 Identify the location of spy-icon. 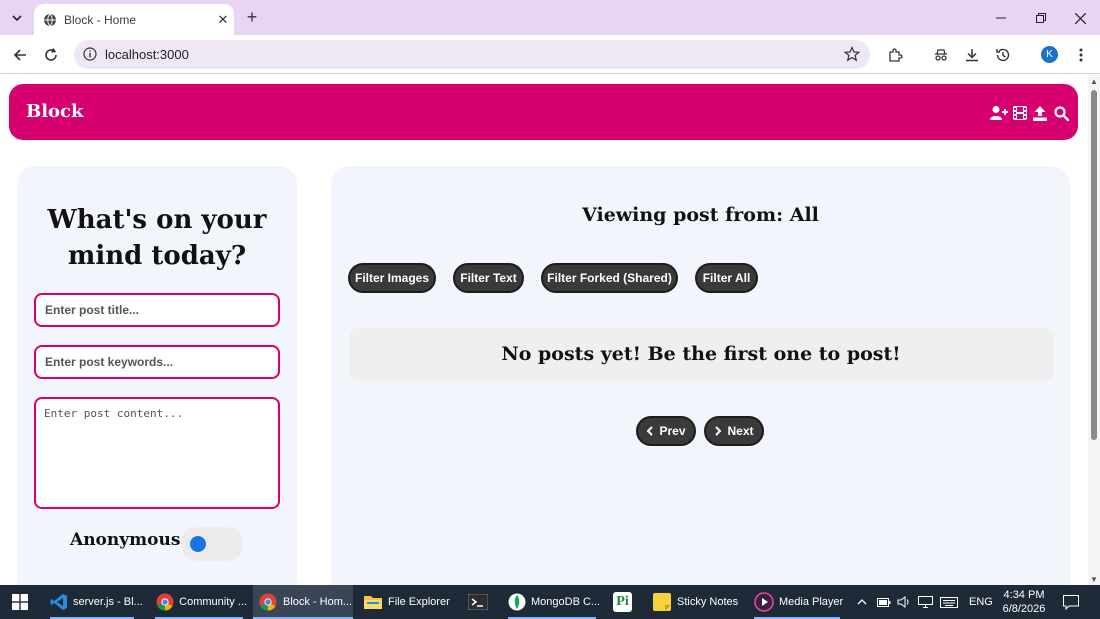
(941, 55).